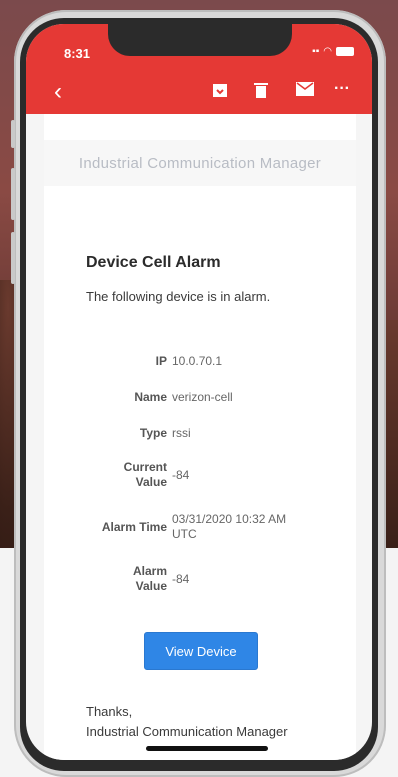 The height and width of the screenshot is (777, 398). I want to click on email-intro: The following device is in alarm., so click(178, 296).